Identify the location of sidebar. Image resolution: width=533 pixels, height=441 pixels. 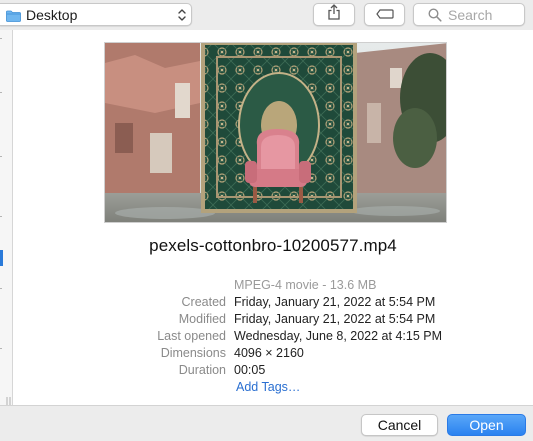
(6, 217).